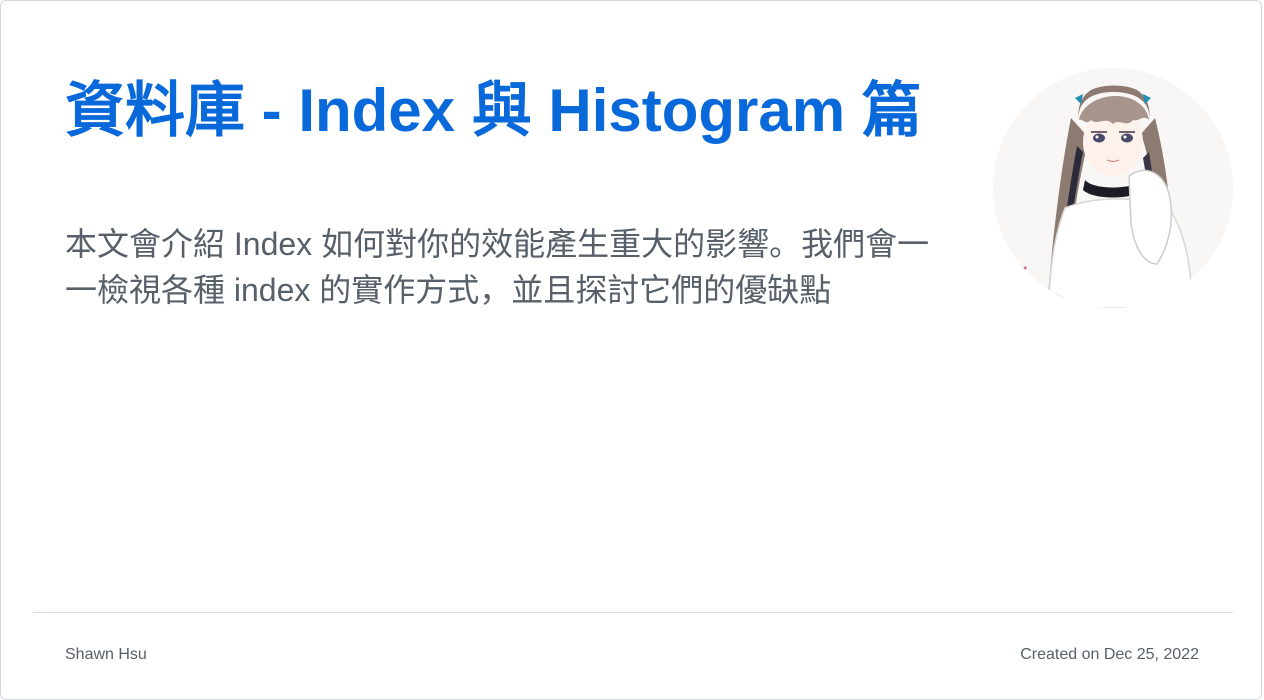 This screenshot has height=700, width=1264. I want to click on footer-divider, so click(633, 612).